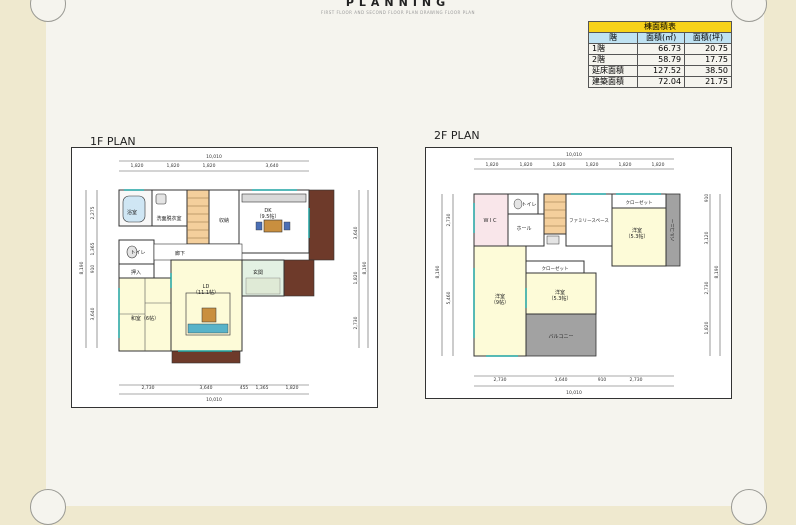 This screenshot has height=525, width=796. I want to click on plan1-low-table, so click(209, 315).